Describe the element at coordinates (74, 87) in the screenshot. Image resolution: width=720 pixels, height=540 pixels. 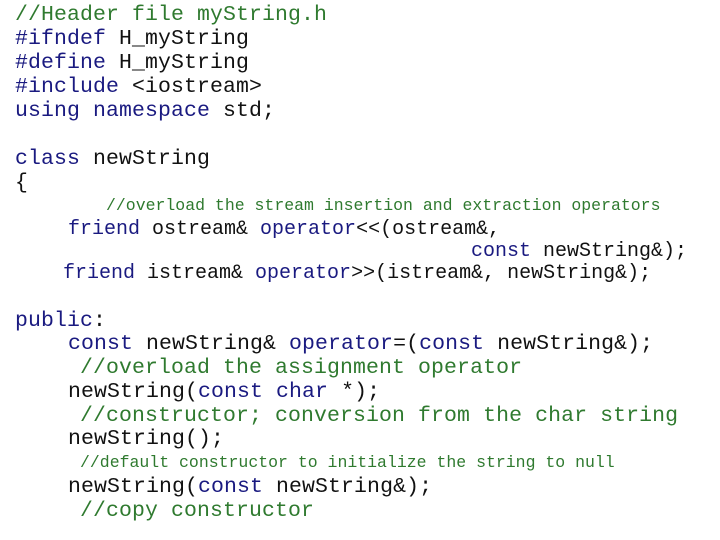
I see `keyword-token: #include` at that location.